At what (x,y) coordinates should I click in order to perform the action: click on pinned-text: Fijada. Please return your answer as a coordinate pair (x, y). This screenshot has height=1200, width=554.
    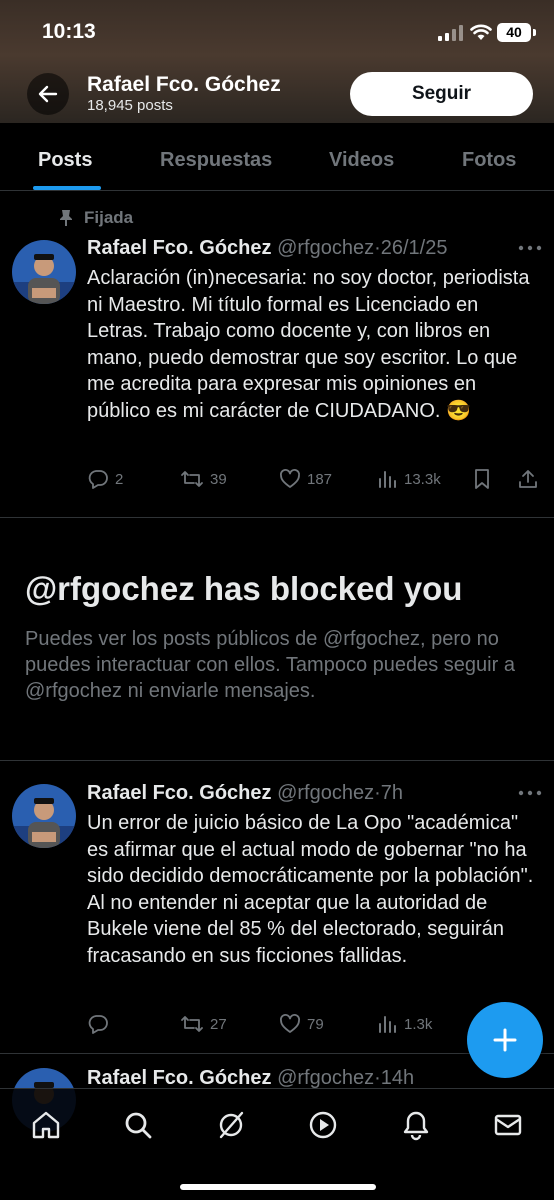
    Looking at the image, I should click on (109, 217).